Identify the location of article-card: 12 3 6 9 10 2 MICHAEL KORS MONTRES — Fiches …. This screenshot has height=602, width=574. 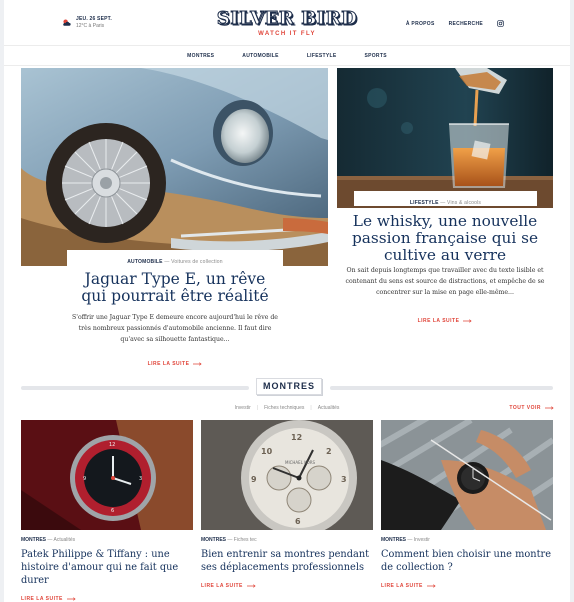
(287, 506).